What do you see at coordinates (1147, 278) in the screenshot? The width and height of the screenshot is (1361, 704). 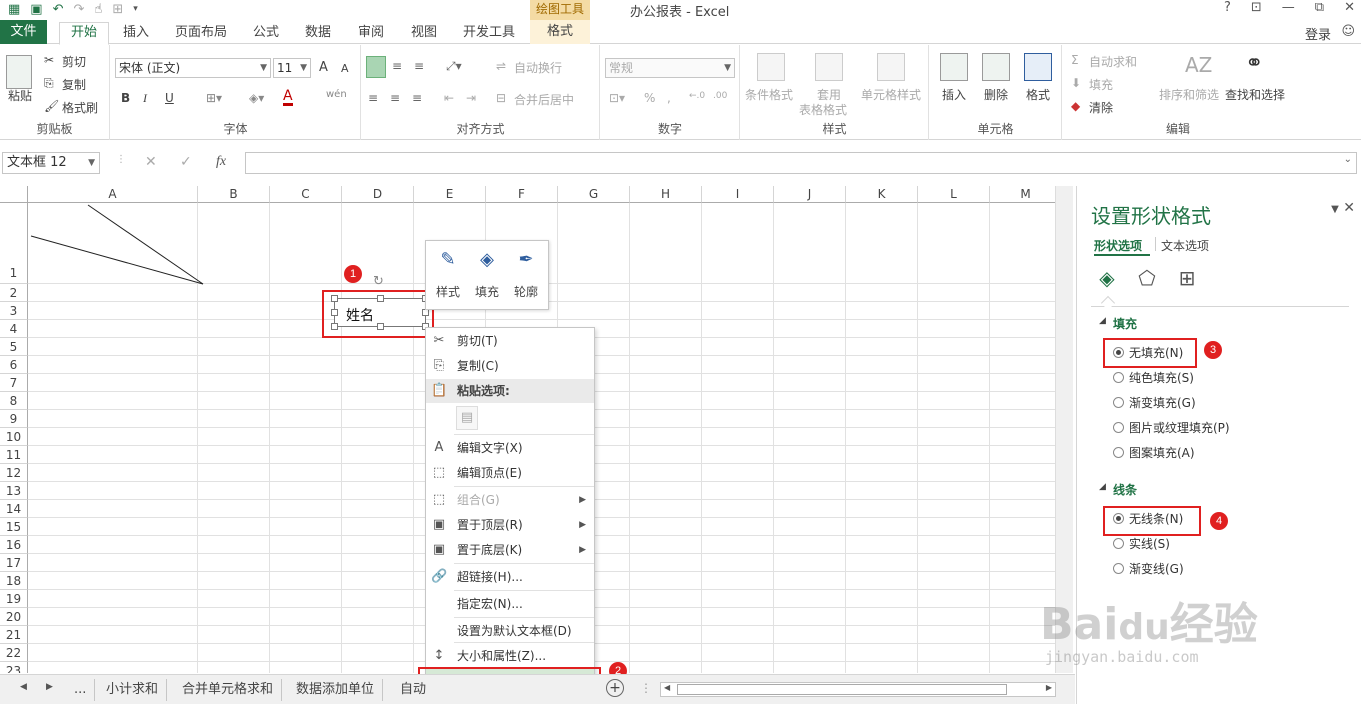 I see `effects-pentagon-icon: ⬠` at bounding box center [1147, 278].